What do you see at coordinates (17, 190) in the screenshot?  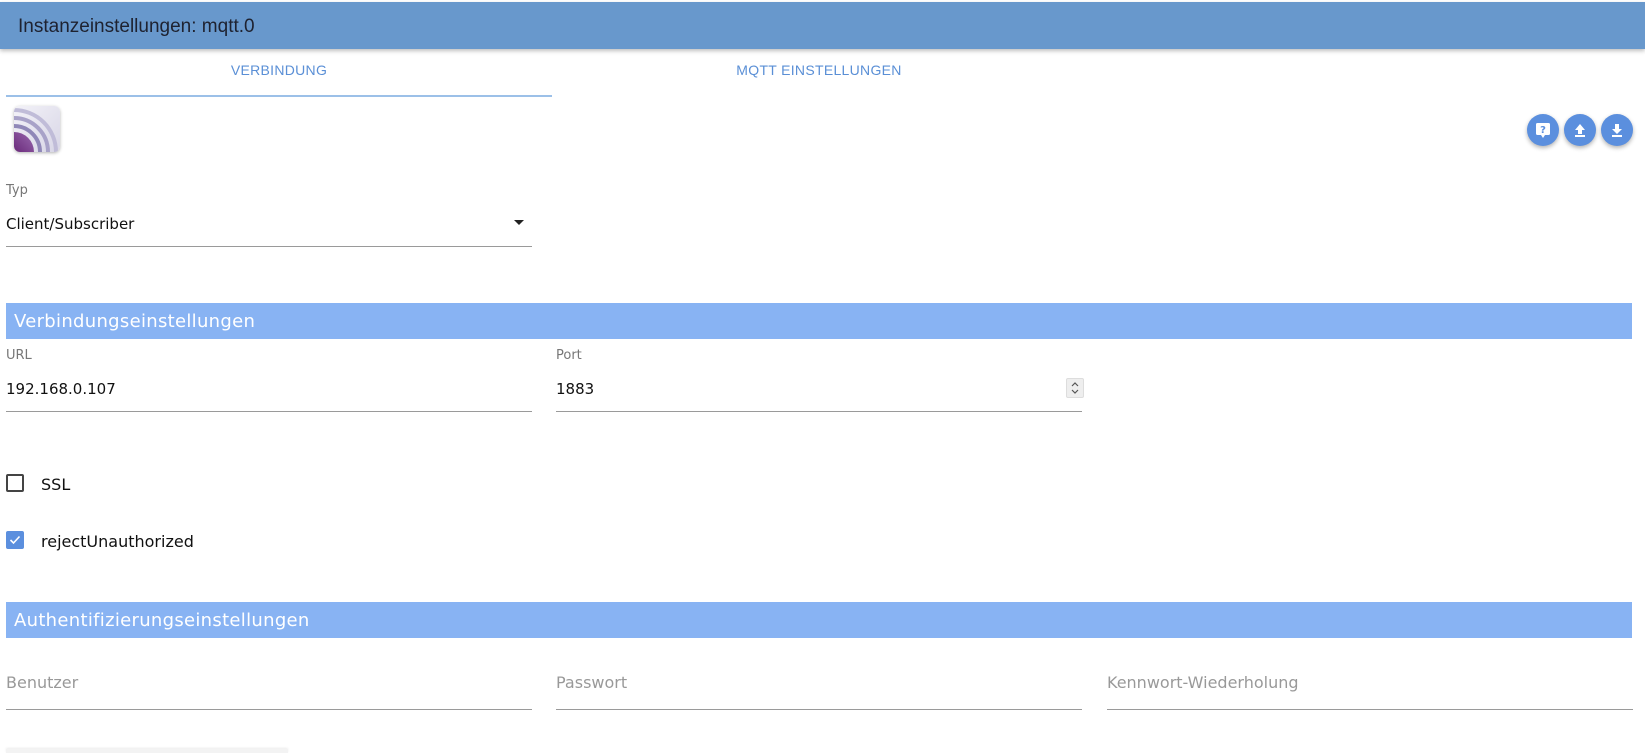 I see `typ-label: Typ` at bounding box center [17, 190].